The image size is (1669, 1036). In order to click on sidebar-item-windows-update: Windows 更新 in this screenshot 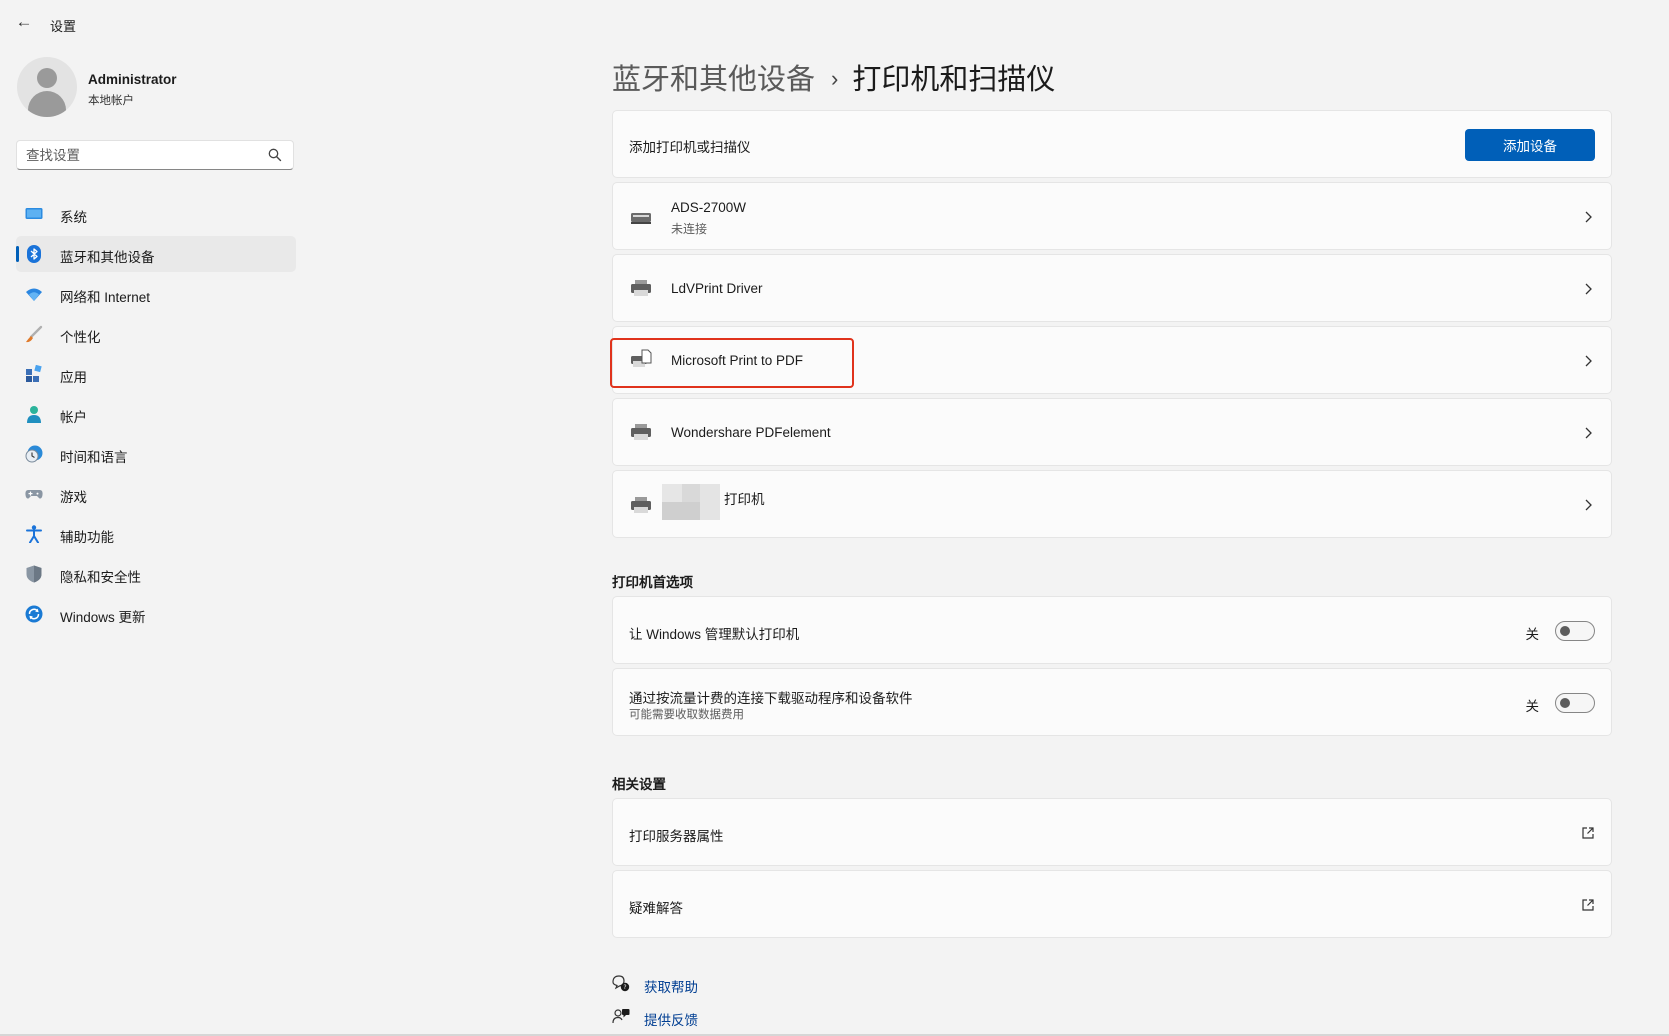, I will do `click(156, 614)`.